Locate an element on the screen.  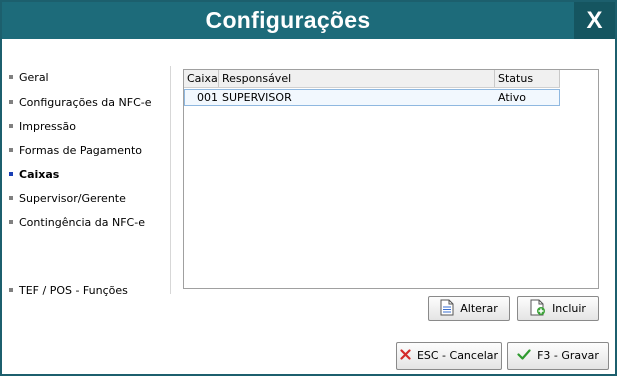
sidebar-item-tef-pos: TEF / POS - Funções is located at coordinates (68, 291).